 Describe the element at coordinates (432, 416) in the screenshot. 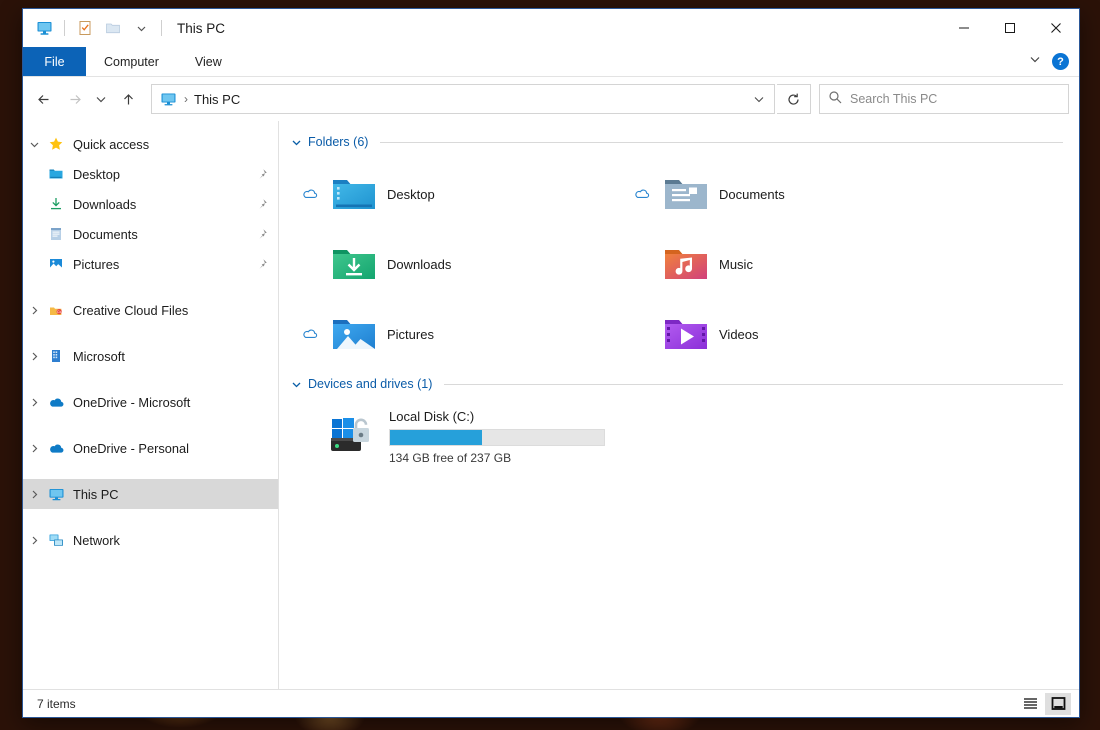

I see `drive-label: Local Disk (C:)` at that location.